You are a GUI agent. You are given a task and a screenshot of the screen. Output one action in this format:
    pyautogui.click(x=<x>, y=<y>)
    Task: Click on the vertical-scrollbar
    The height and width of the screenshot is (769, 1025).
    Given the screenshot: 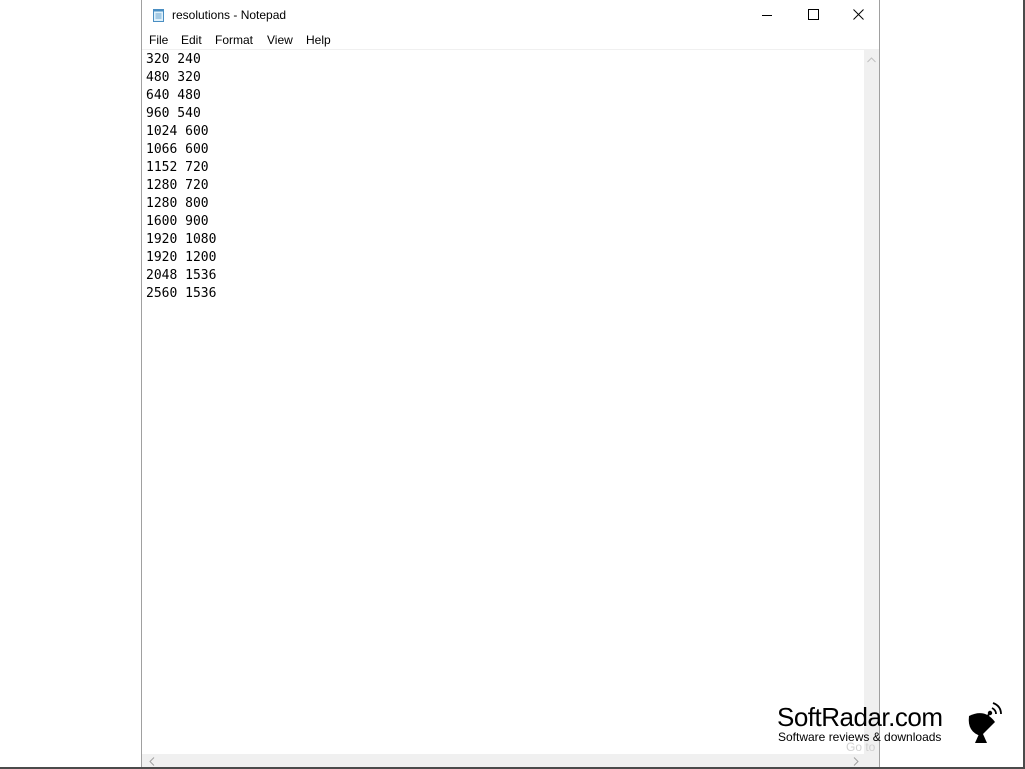 What is the action you would take?
    pyautogui.click(x=871, y=402)
    